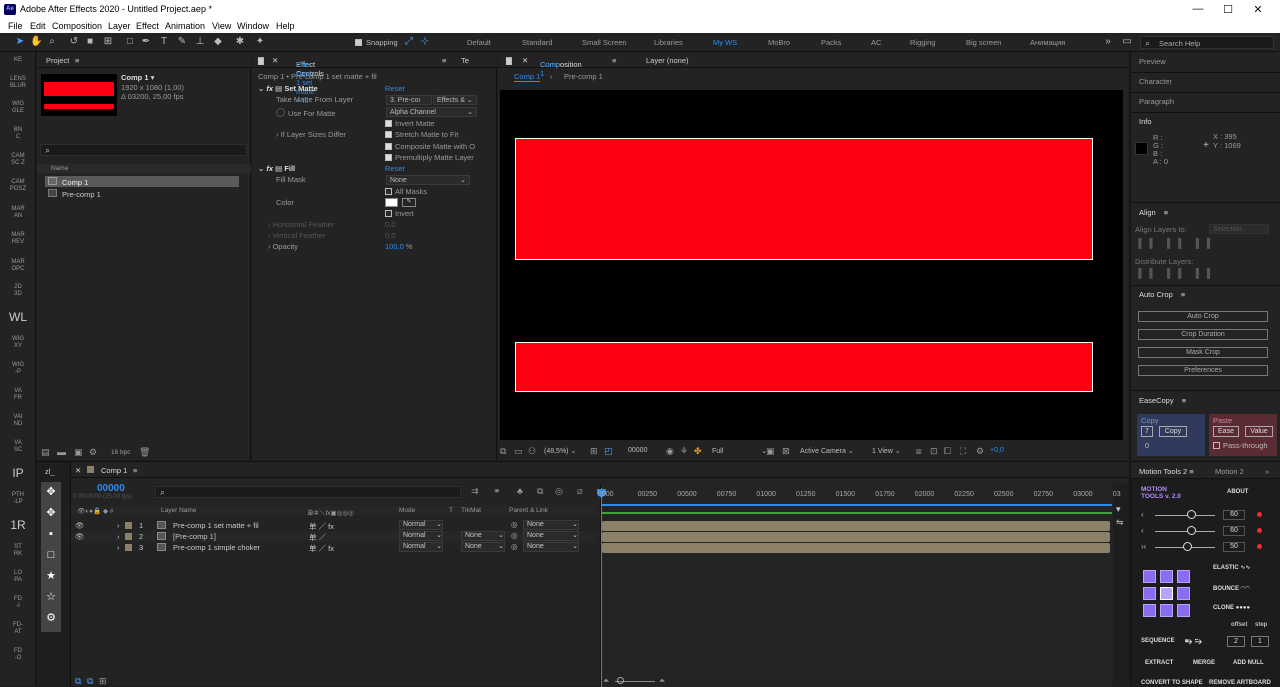 The height and width of the screenshot is (687, 1280). What do you see at coordinates (514, 546) in the screenshot?
I see `pick-whip-icon: ◎` at bounding box center [514, 546].